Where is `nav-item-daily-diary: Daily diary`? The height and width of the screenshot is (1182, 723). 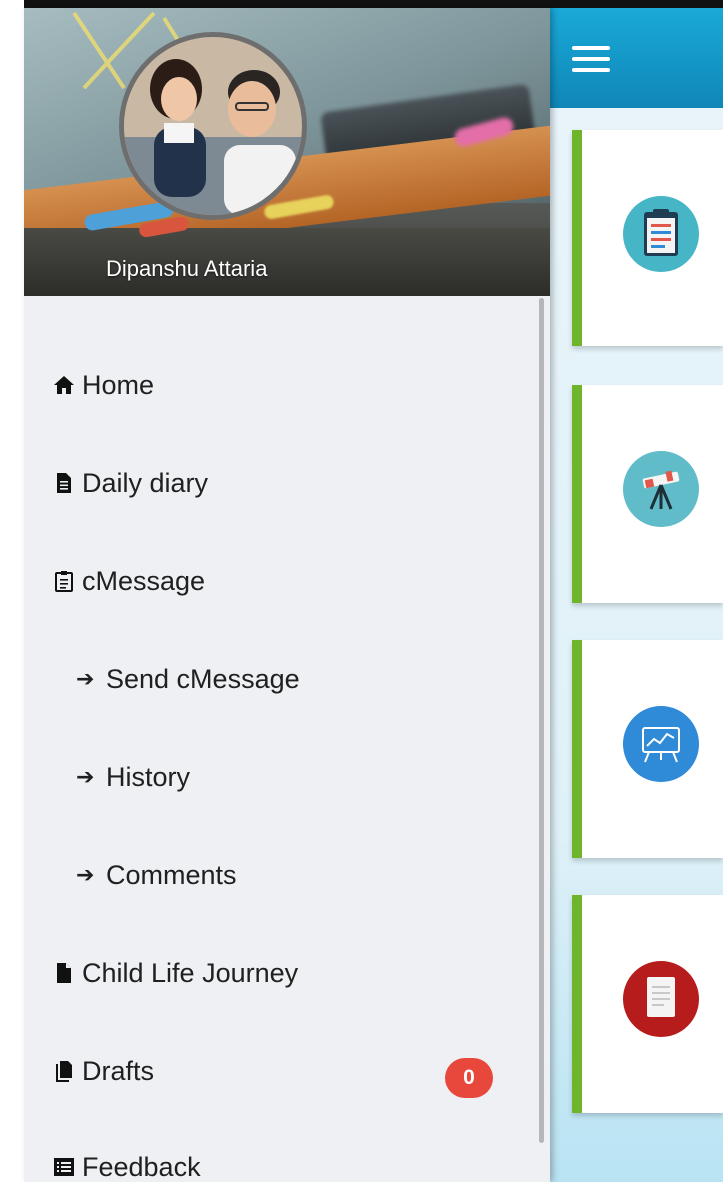 nav-item-daily-diary: Daily diary is located at coordinates (130, 483).